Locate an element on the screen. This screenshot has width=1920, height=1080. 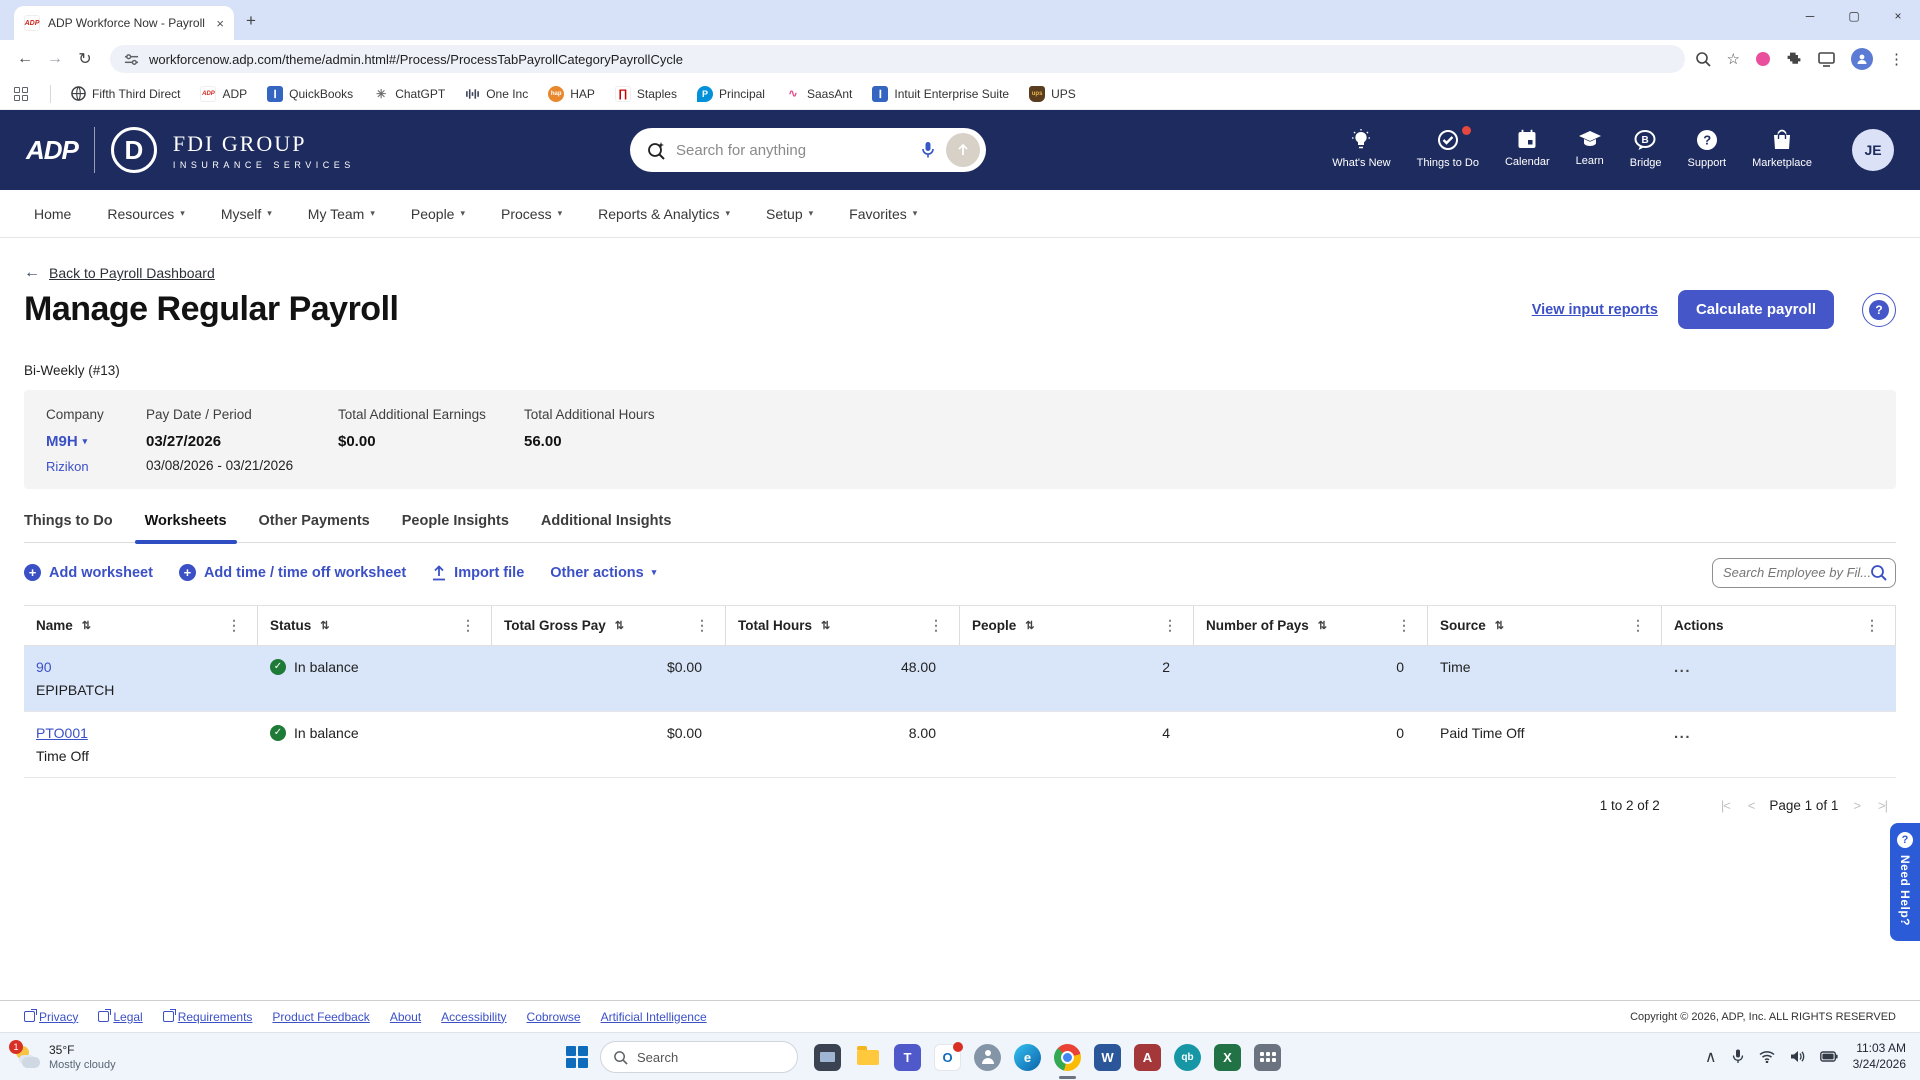
reload-icon: ↻ is located at coordinates (85, 59).